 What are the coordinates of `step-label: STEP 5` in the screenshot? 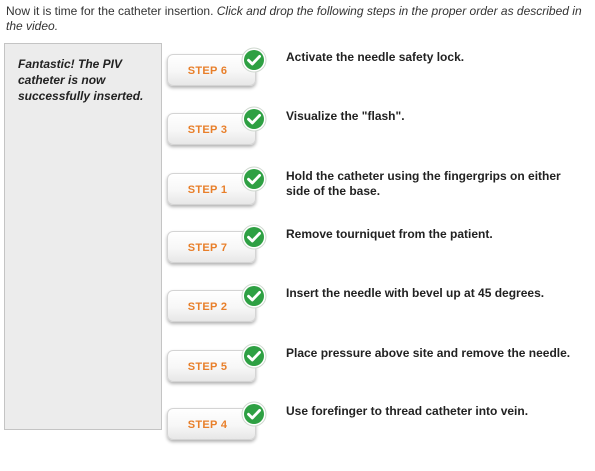 It's located at (207, 367).